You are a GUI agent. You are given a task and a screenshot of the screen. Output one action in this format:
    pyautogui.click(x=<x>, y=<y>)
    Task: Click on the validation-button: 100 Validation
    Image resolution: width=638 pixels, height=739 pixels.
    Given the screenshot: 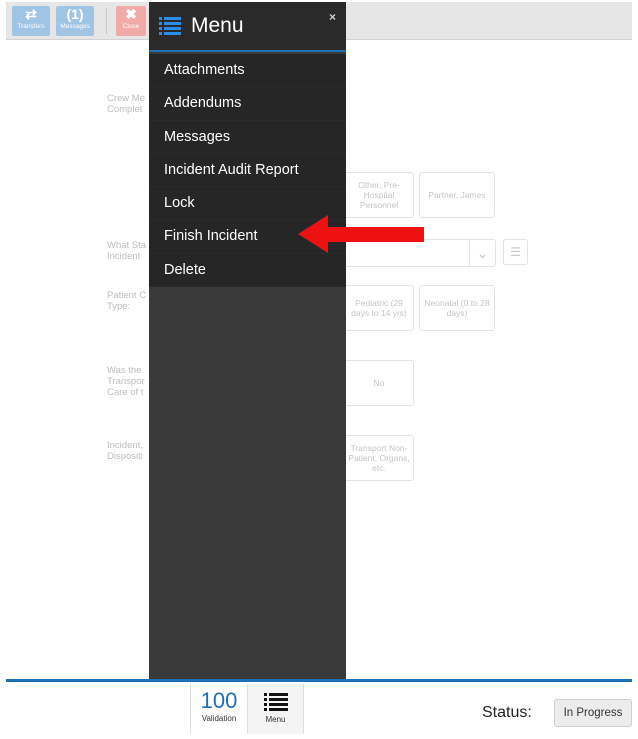 What is the action you would take?
    pyautogui.click(x=219, y=709)
    